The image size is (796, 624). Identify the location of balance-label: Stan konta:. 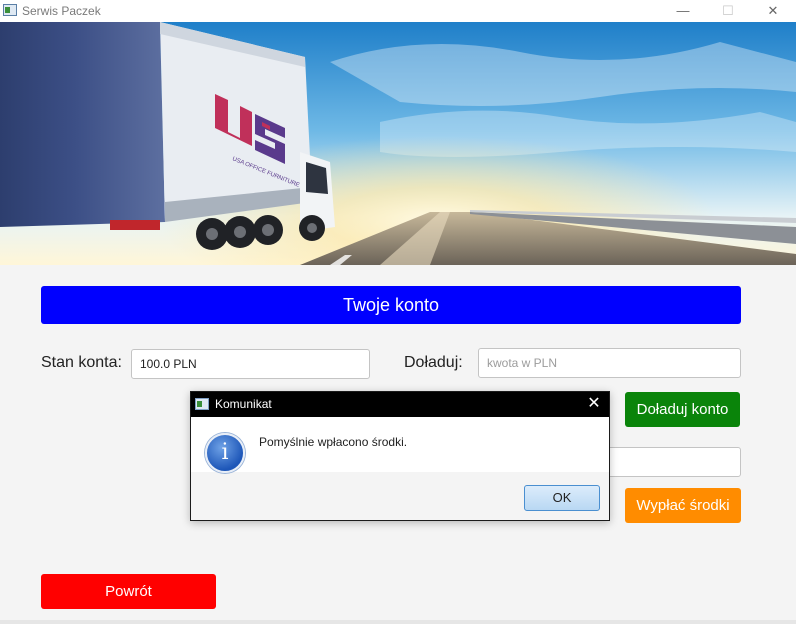
(81, 362).